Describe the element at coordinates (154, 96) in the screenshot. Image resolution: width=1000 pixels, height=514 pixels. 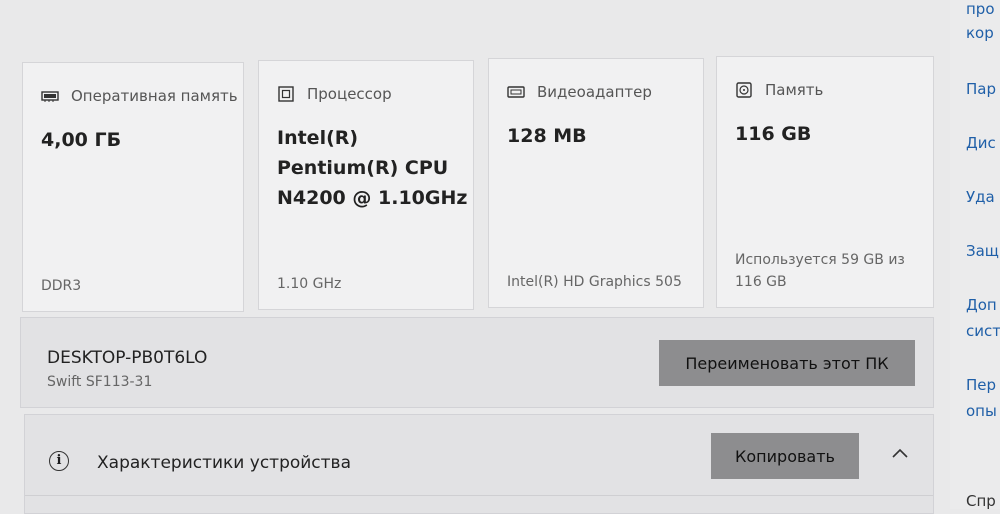
I see `ram-card-title: Оперативная память` at that location.